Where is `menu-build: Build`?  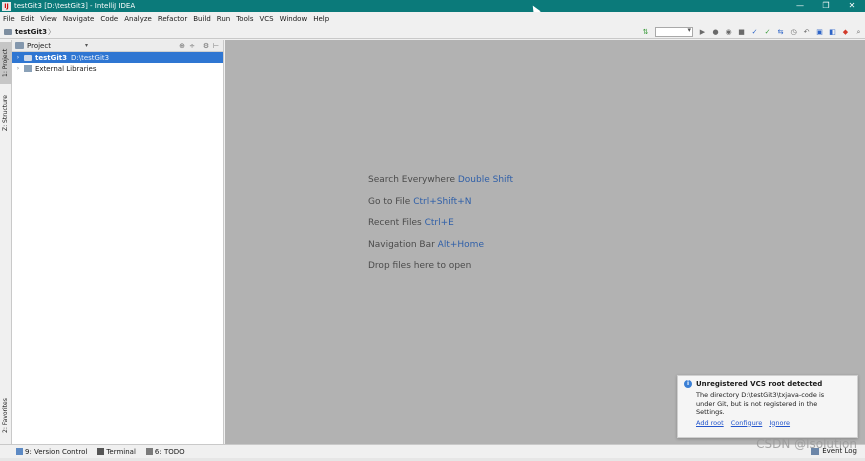 menu-build: Build is located at coordinates (202, 19).